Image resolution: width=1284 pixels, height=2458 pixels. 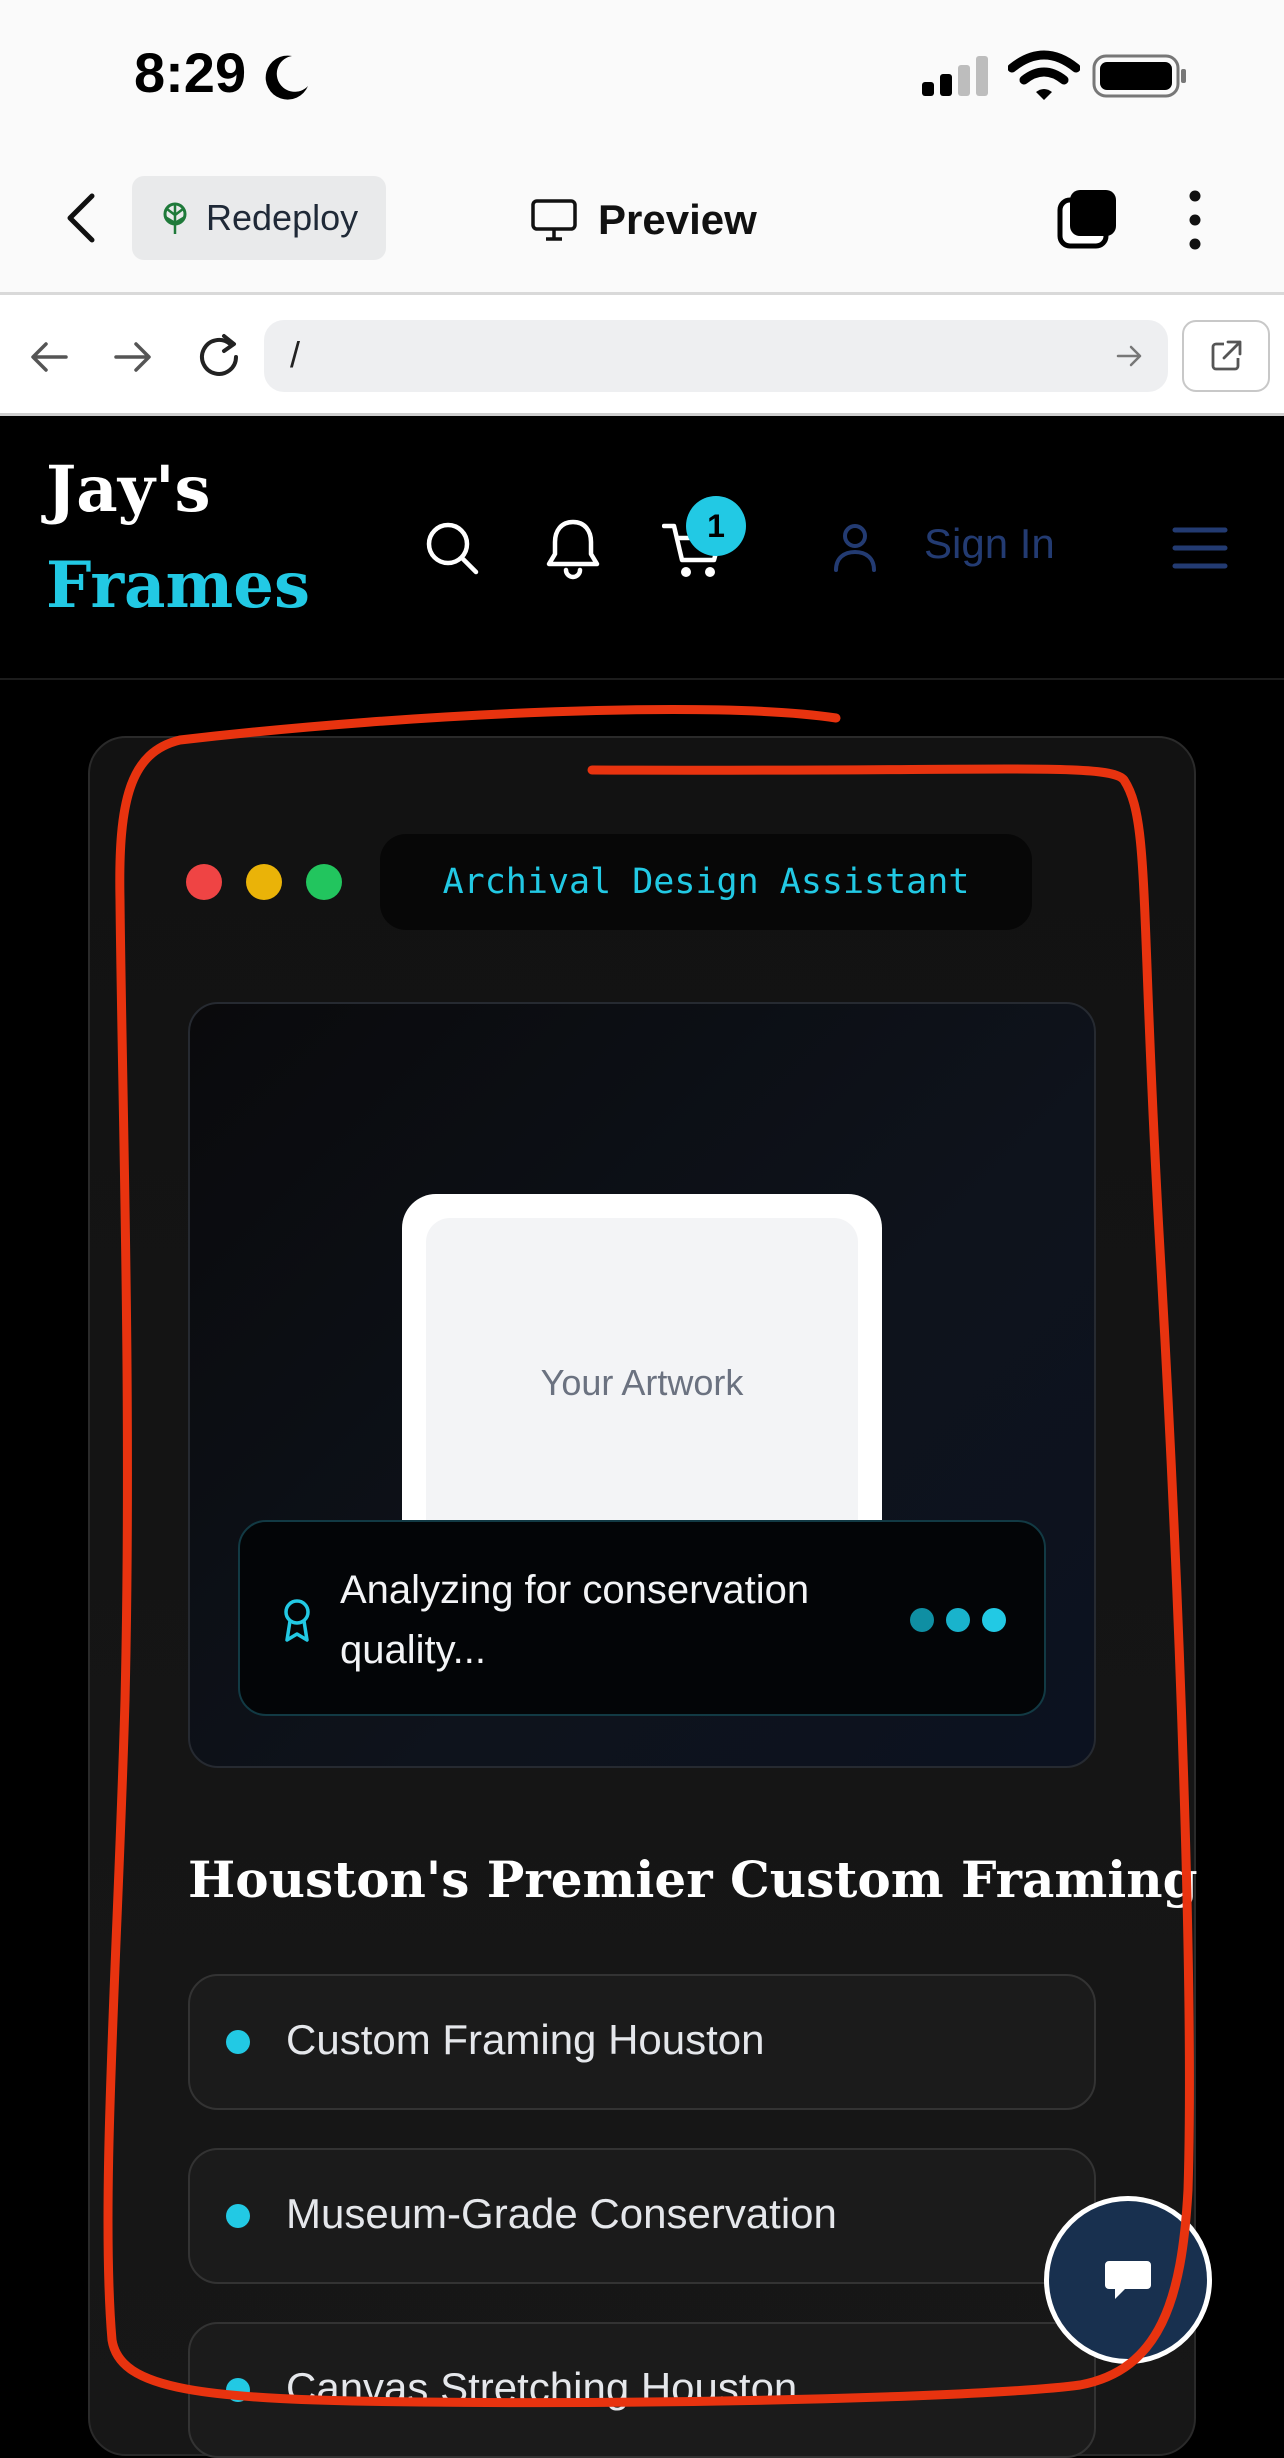 I want to click on chat-icon, so click(x=1128, y=2280).